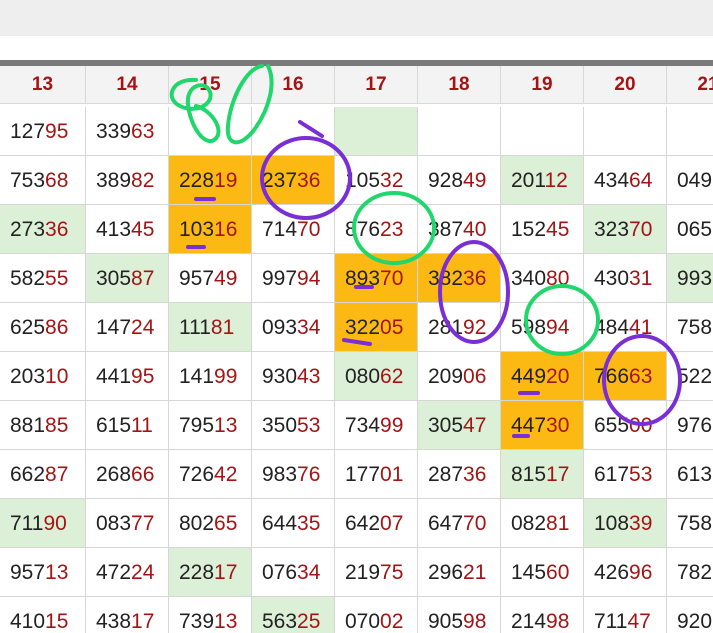 Image resolution: width=713 pixels, height=633 pixels. What do you see at coordinates (280, 376) in the screenshot?
I see `cell-digits-lead: 930` at bounding box center [280, 376].